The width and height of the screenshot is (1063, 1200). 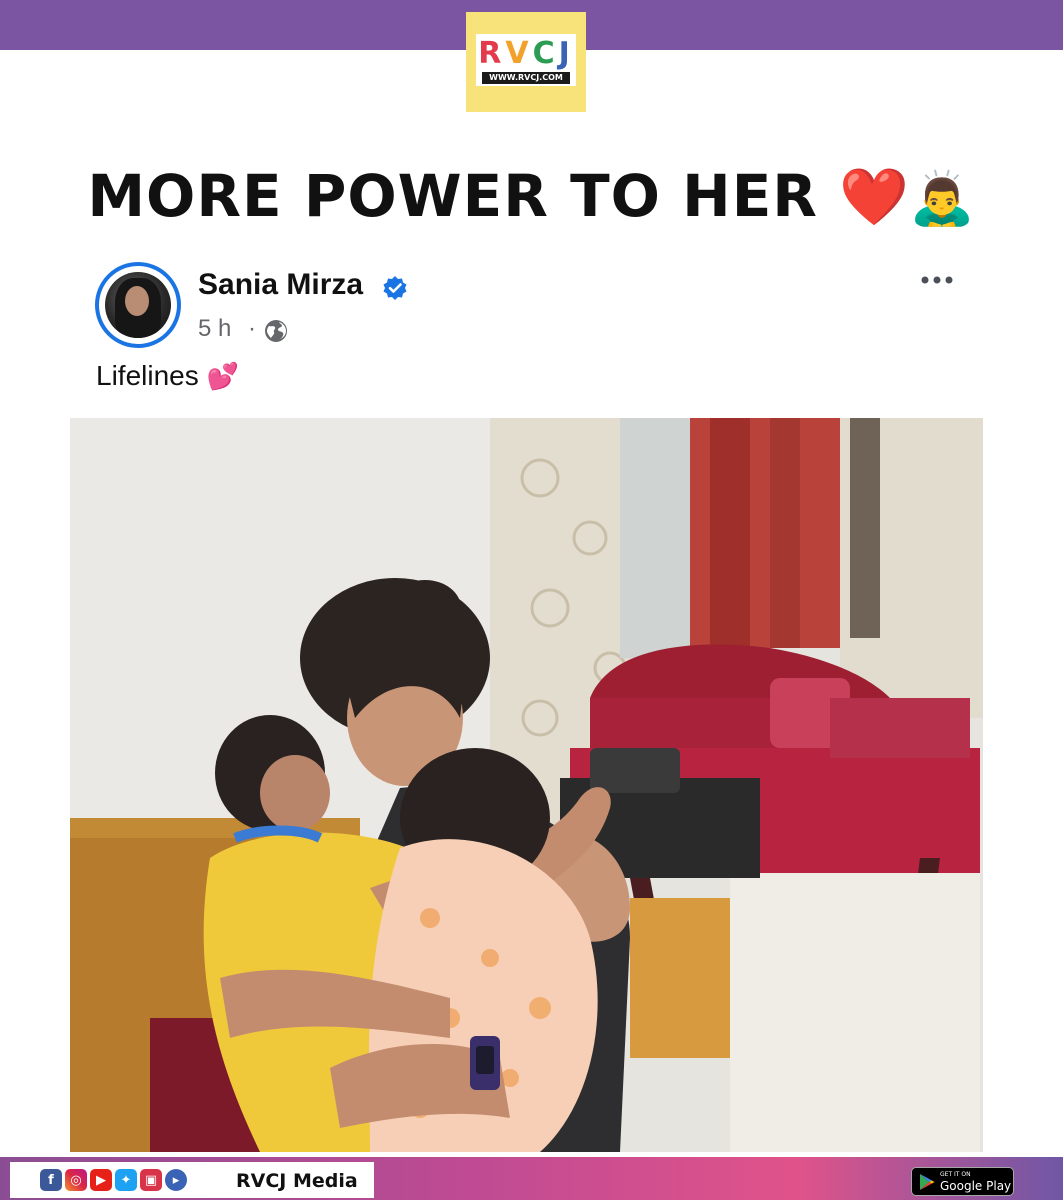 I want to click on badge-get-it-on: GET IT ON, so click(x=955, y=1174).